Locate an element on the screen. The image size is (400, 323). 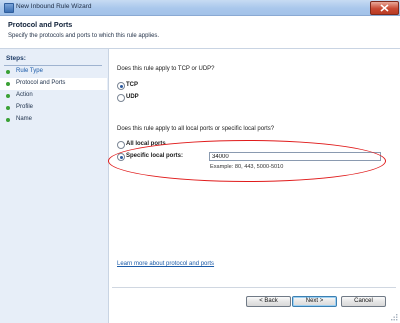
step-protocol-and-ports: Protocol and Ports is located at coordinates (53, 84).